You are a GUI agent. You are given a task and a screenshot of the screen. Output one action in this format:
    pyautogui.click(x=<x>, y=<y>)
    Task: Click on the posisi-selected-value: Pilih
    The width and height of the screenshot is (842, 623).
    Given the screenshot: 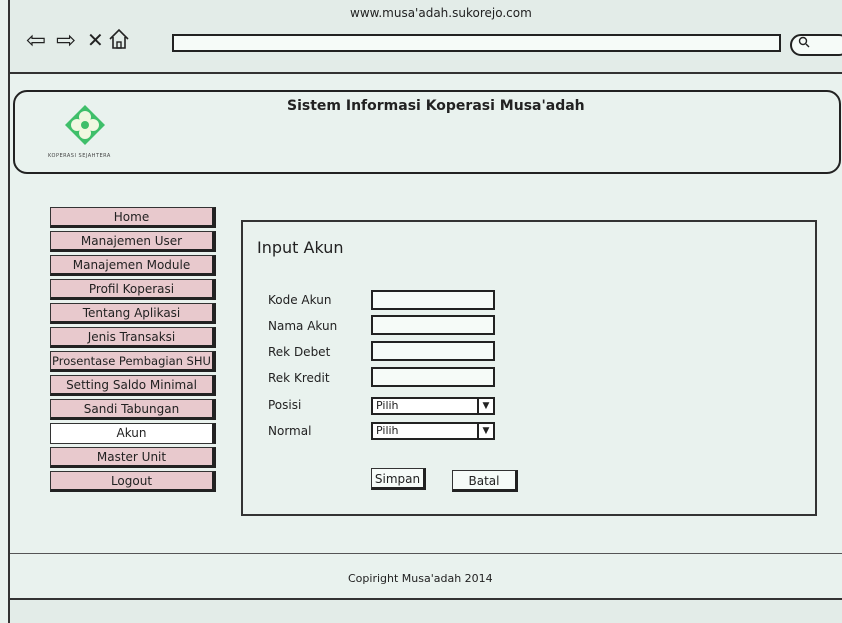 What is the action you would take?
    pyautogui.click(x=387, y=405)
    